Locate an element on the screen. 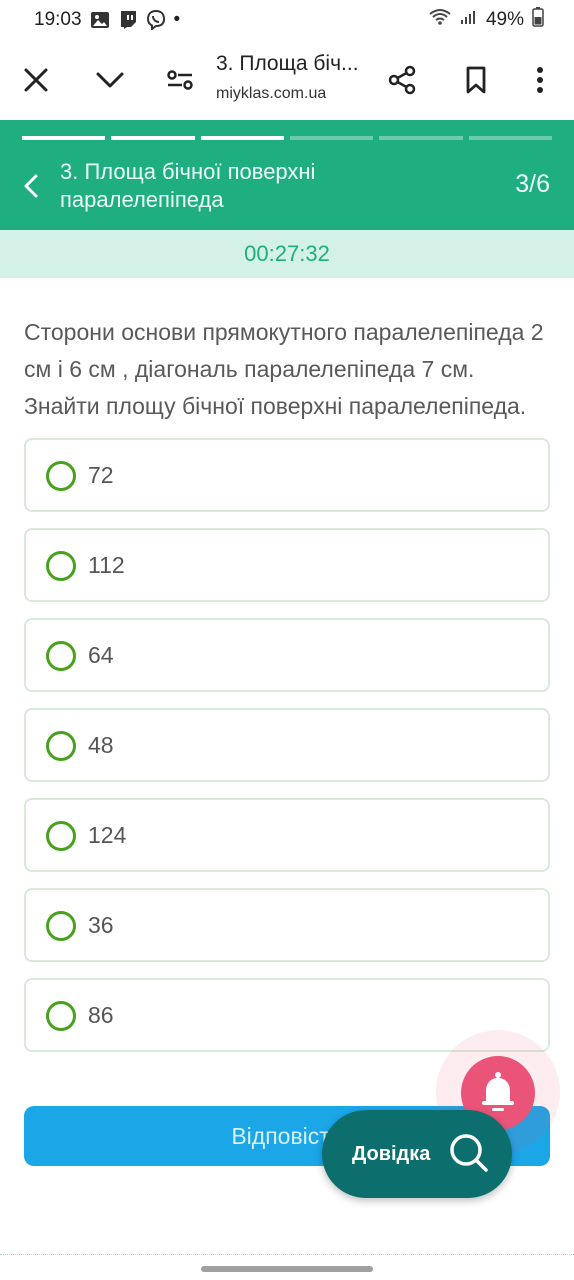  share-icon is located at coordinates (402, 80).